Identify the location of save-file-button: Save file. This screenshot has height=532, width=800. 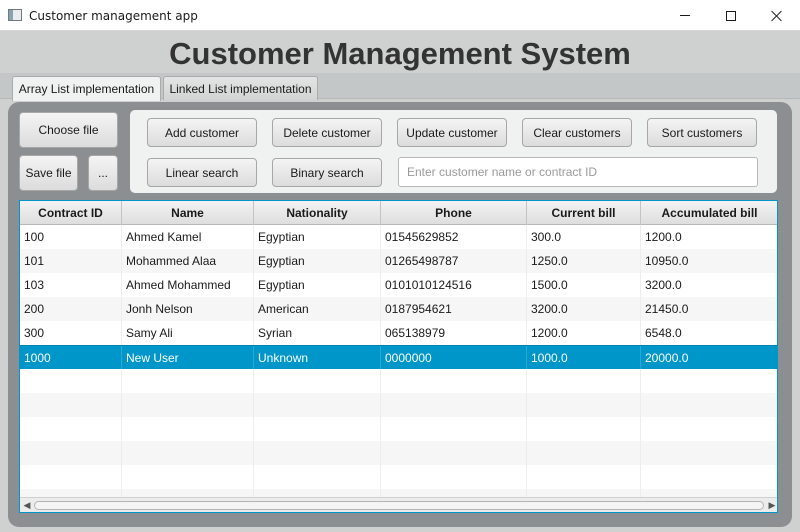
(48, 173).